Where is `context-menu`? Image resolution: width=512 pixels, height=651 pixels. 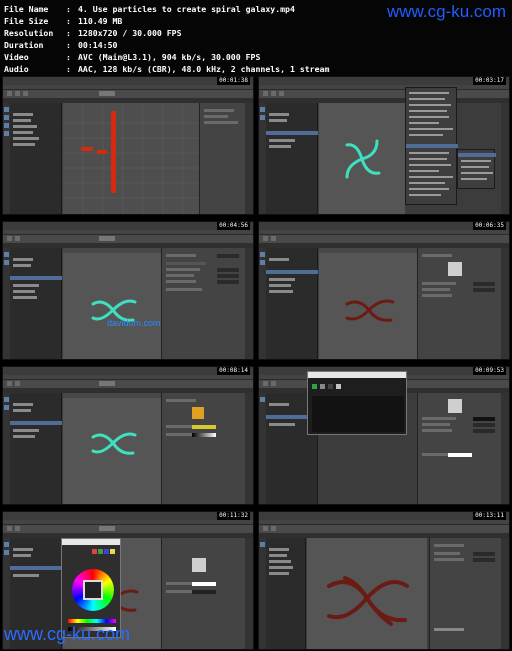
context-menu is located at coordinates (431, 146).